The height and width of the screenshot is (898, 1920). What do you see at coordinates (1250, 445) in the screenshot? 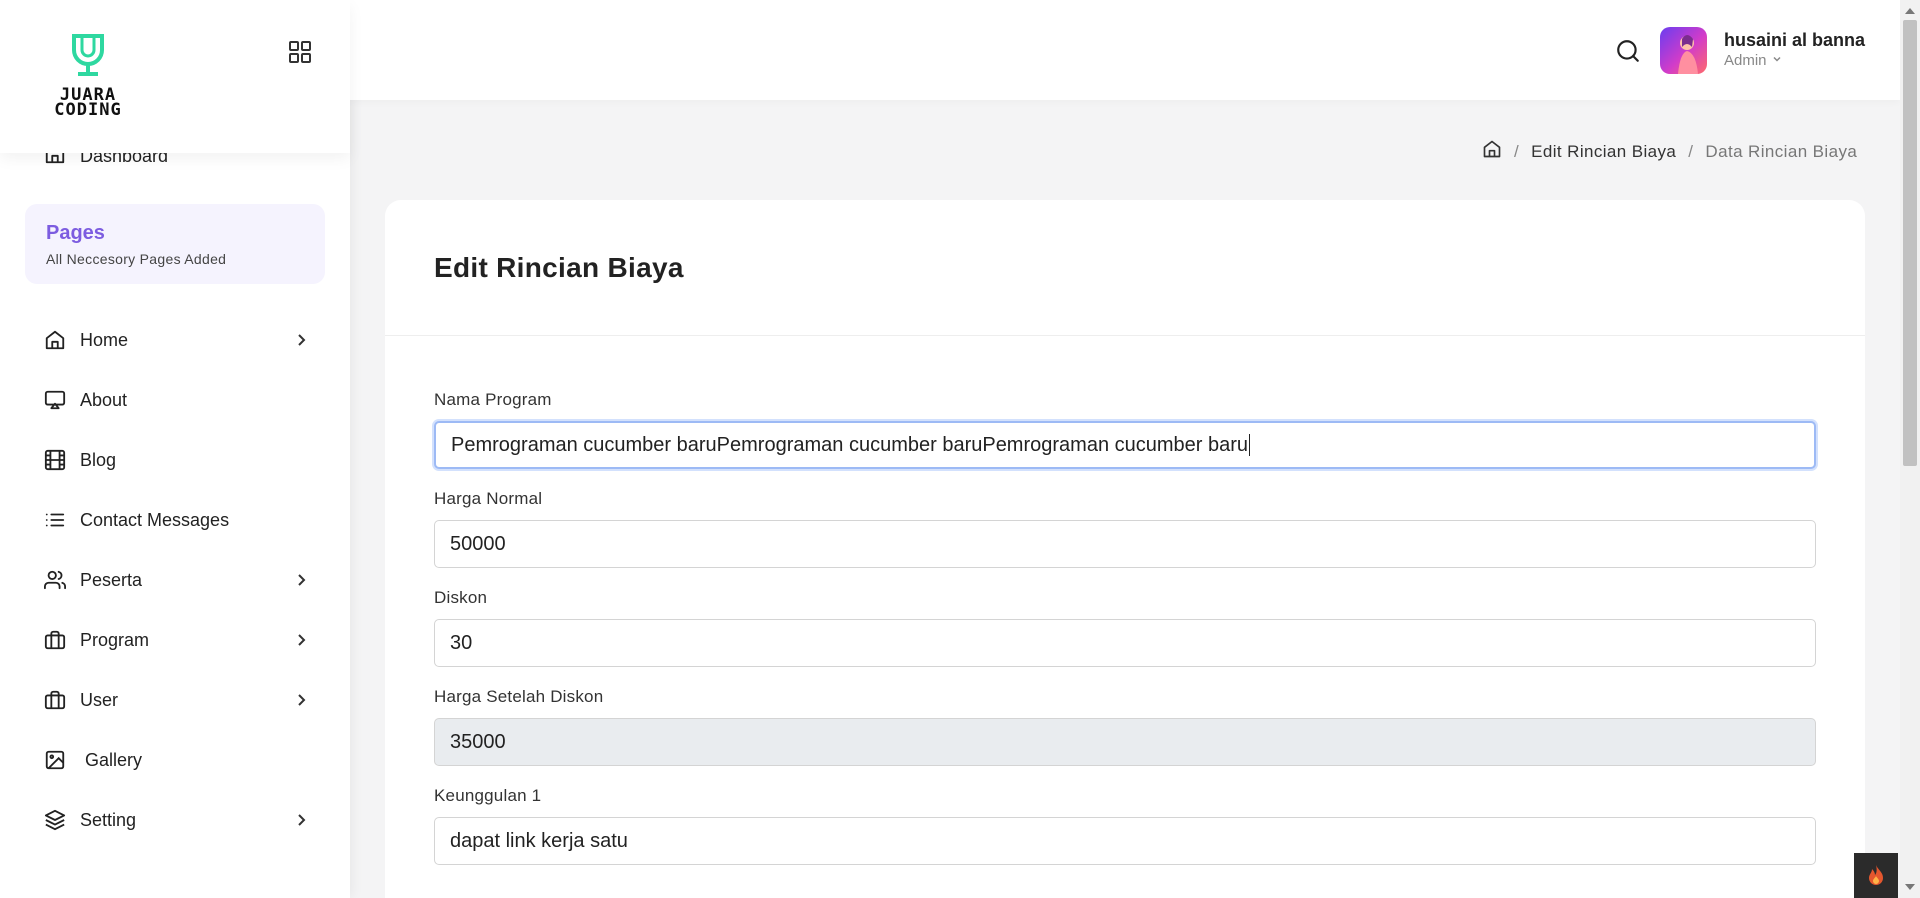
I see `text-caret` at bounding box center [1250, 445].